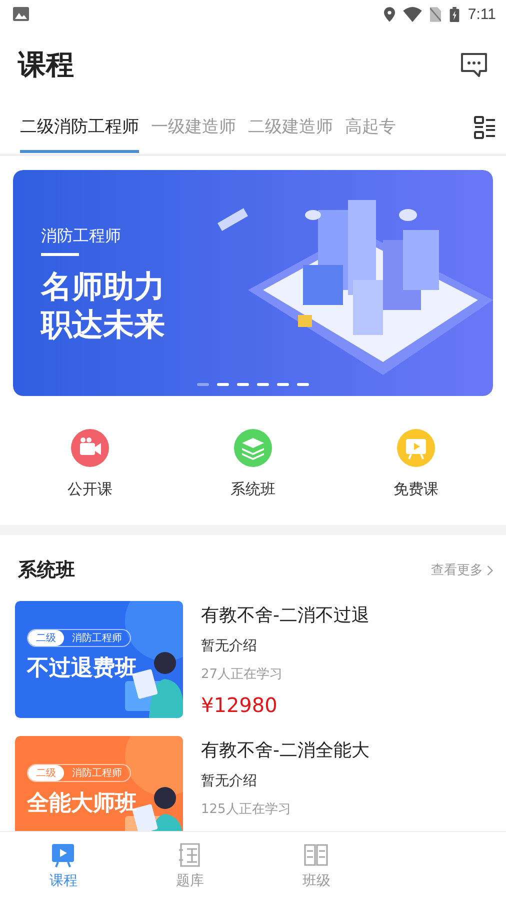  What do you see at coordinates (253, 489) in the screenshot?
I see `shortcut-label: 系统班` at bounding box center [253, 489].